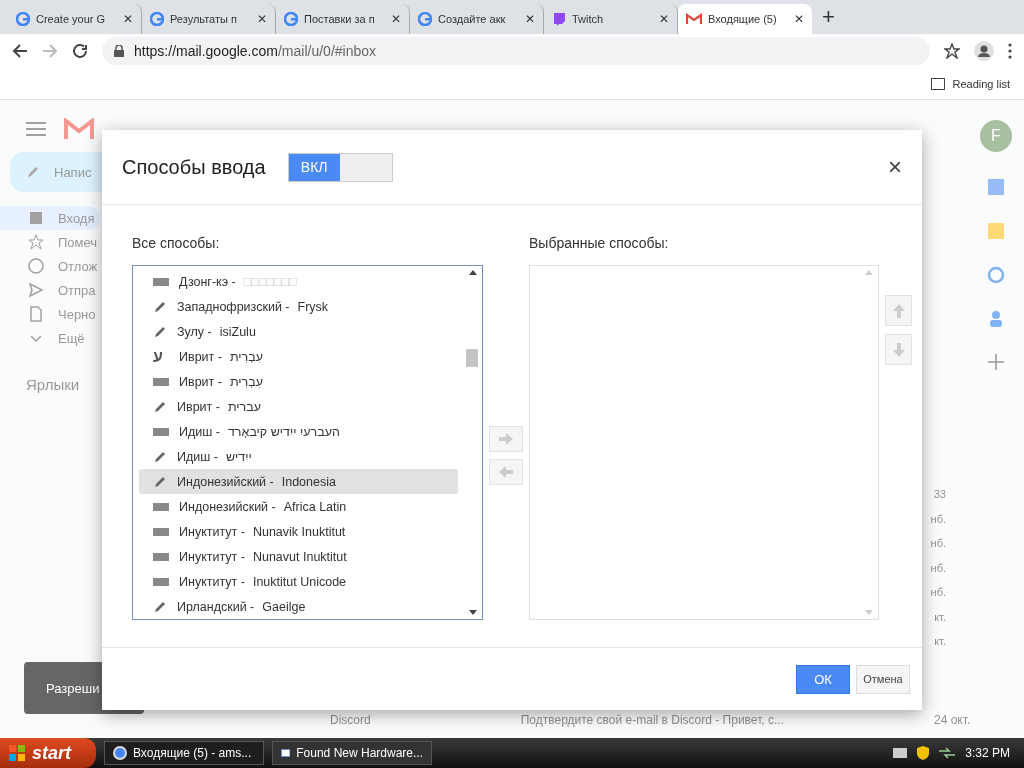 The image size is (1024, 768). What do you see at coordinates (298, 331) in the screenshot?
I see `method-item: Зулу - isiZulu` at bounding box center [298, 331].